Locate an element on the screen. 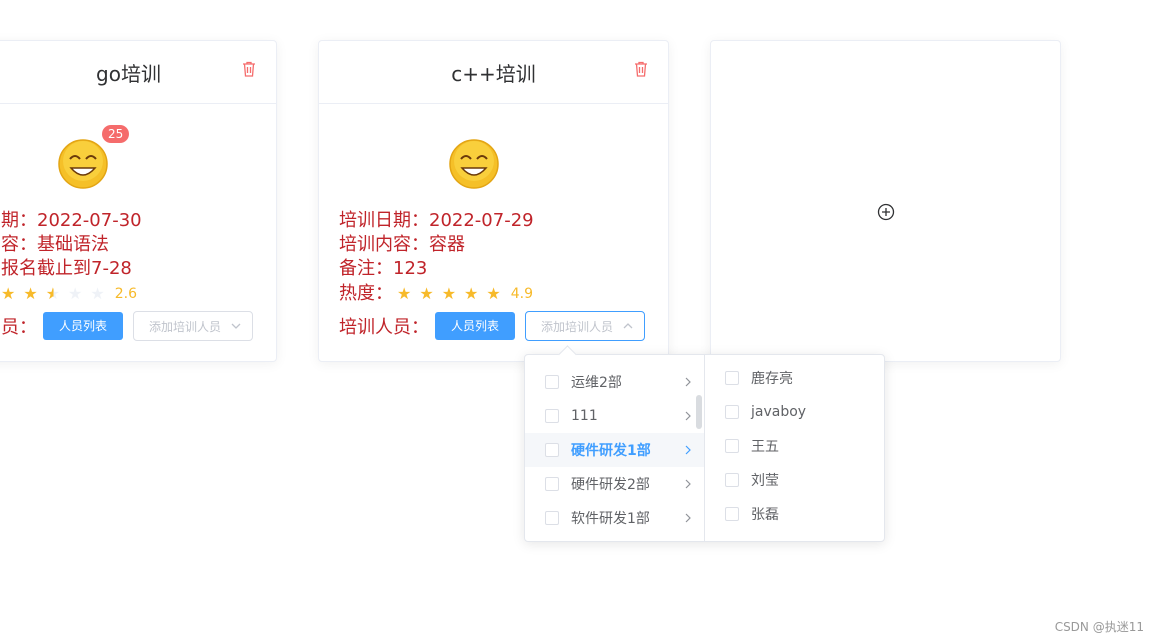 This screenshot has height=643, width=1158. department-label: 运维2部 is located at coordinates (596, 383).